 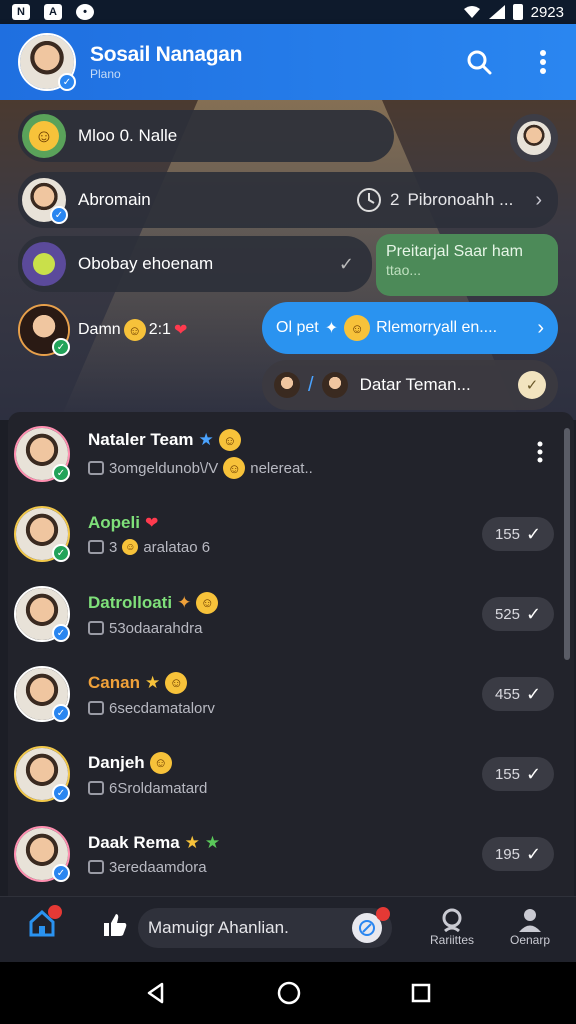 I want to click on header-titles: Sosail Nanagan Plano, so click(x=166, y=62).